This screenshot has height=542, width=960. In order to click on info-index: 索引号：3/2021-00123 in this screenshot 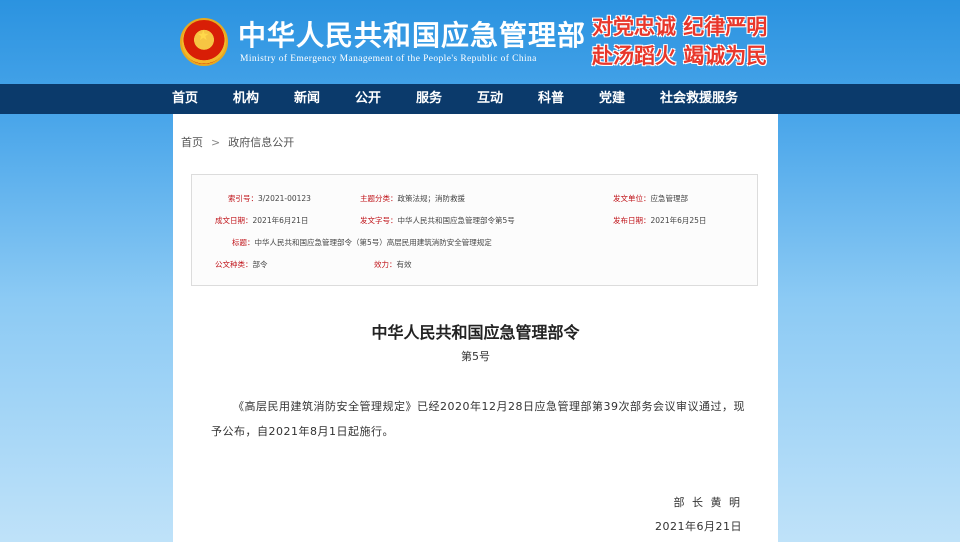, I will do `click(269, 198)`.